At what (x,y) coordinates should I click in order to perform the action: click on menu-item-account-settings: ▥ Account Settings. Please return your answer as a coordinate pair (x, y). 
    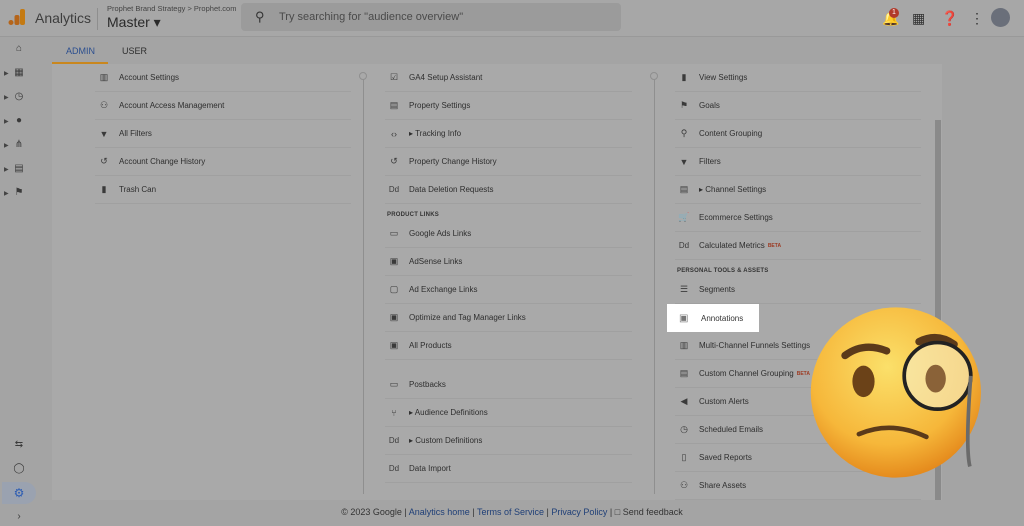
    Looking at the image, I should click on (223, 78).